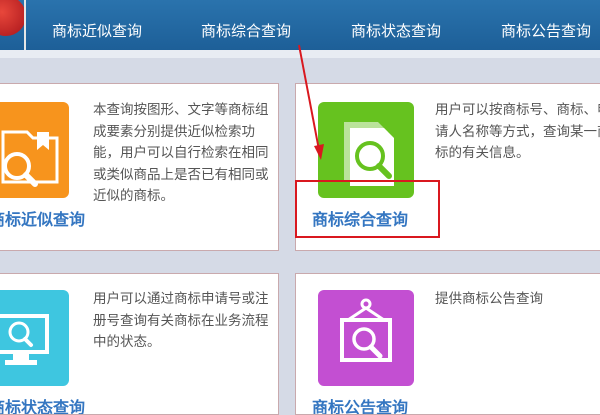  I want to click on folder-search-icon, so click(34, 150).